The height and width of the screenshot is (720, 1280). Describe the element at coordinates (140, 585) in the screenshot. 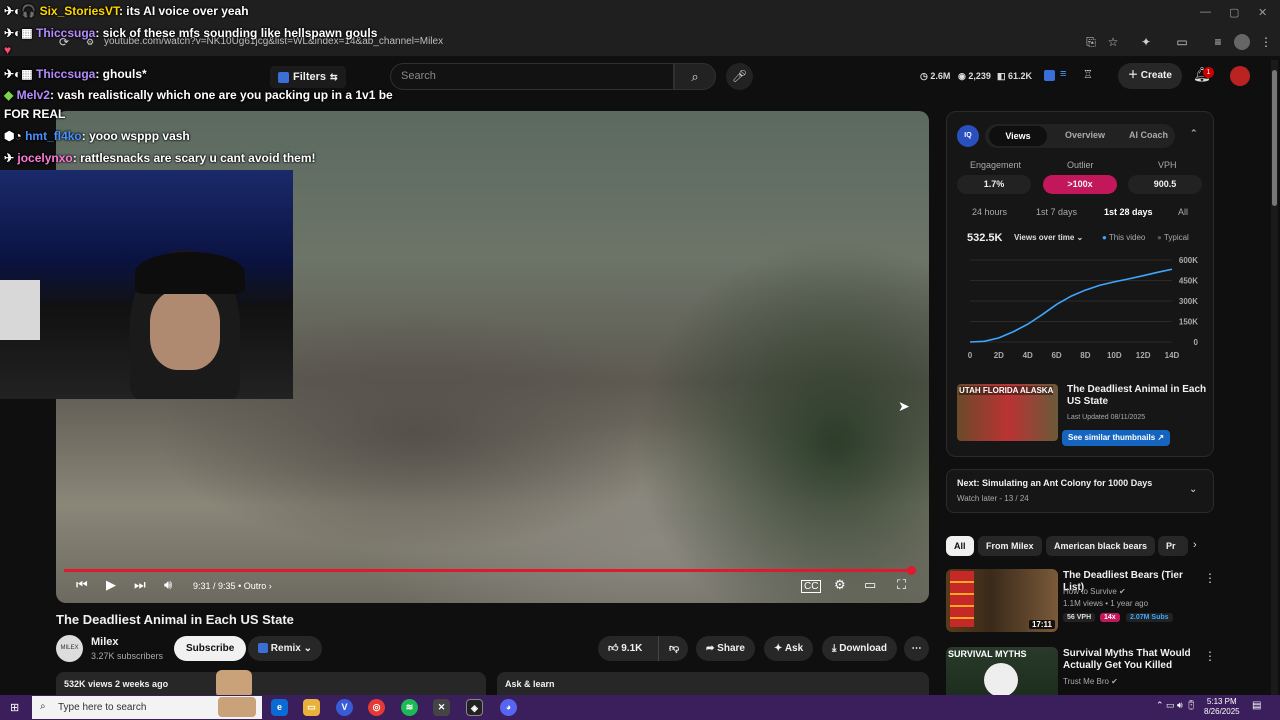

I see `next-icon: ⏭` at that location.